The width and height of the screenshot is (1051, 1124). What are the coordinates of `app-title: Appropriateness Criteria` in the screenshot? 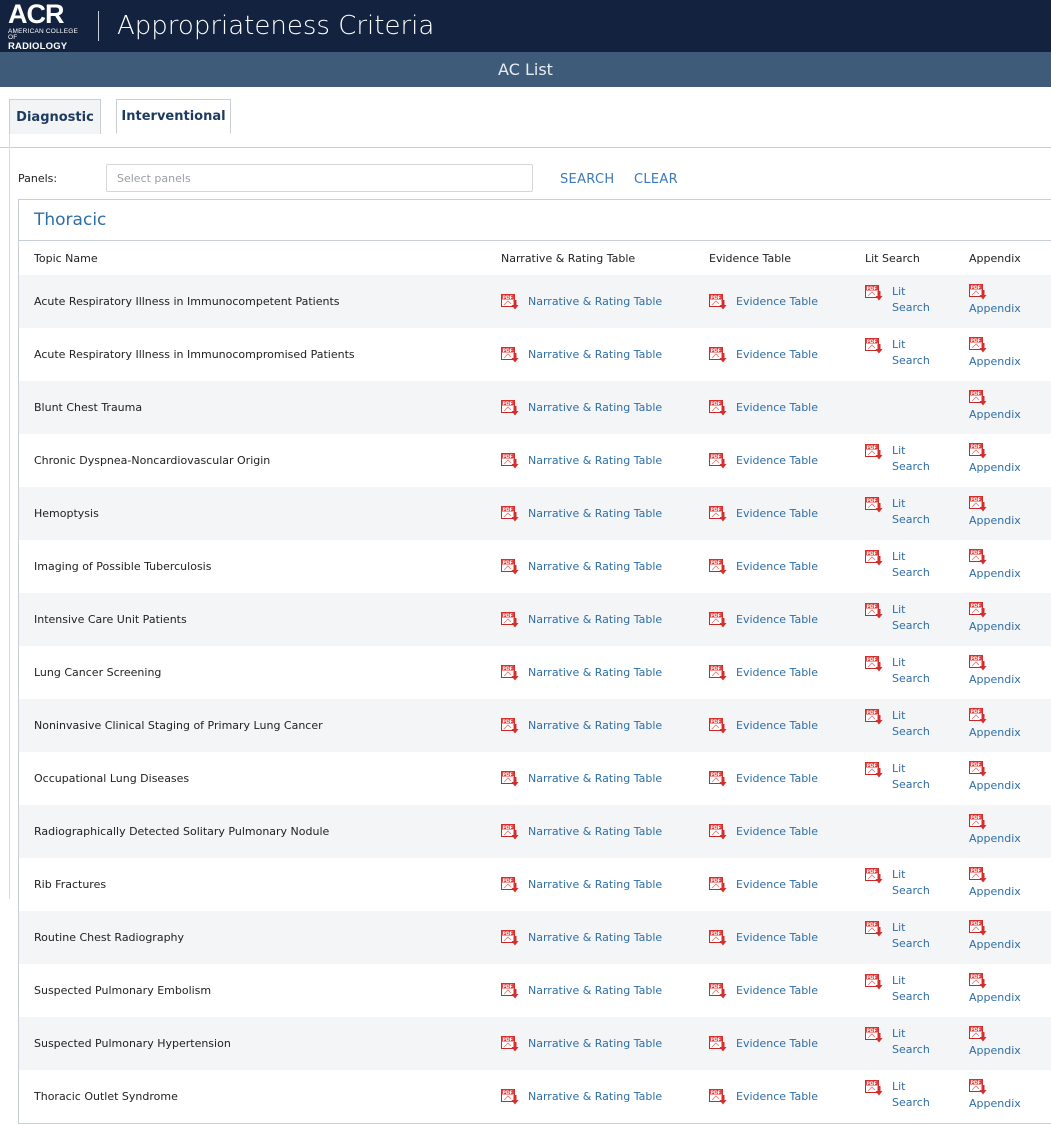 It's located at (276, 26).